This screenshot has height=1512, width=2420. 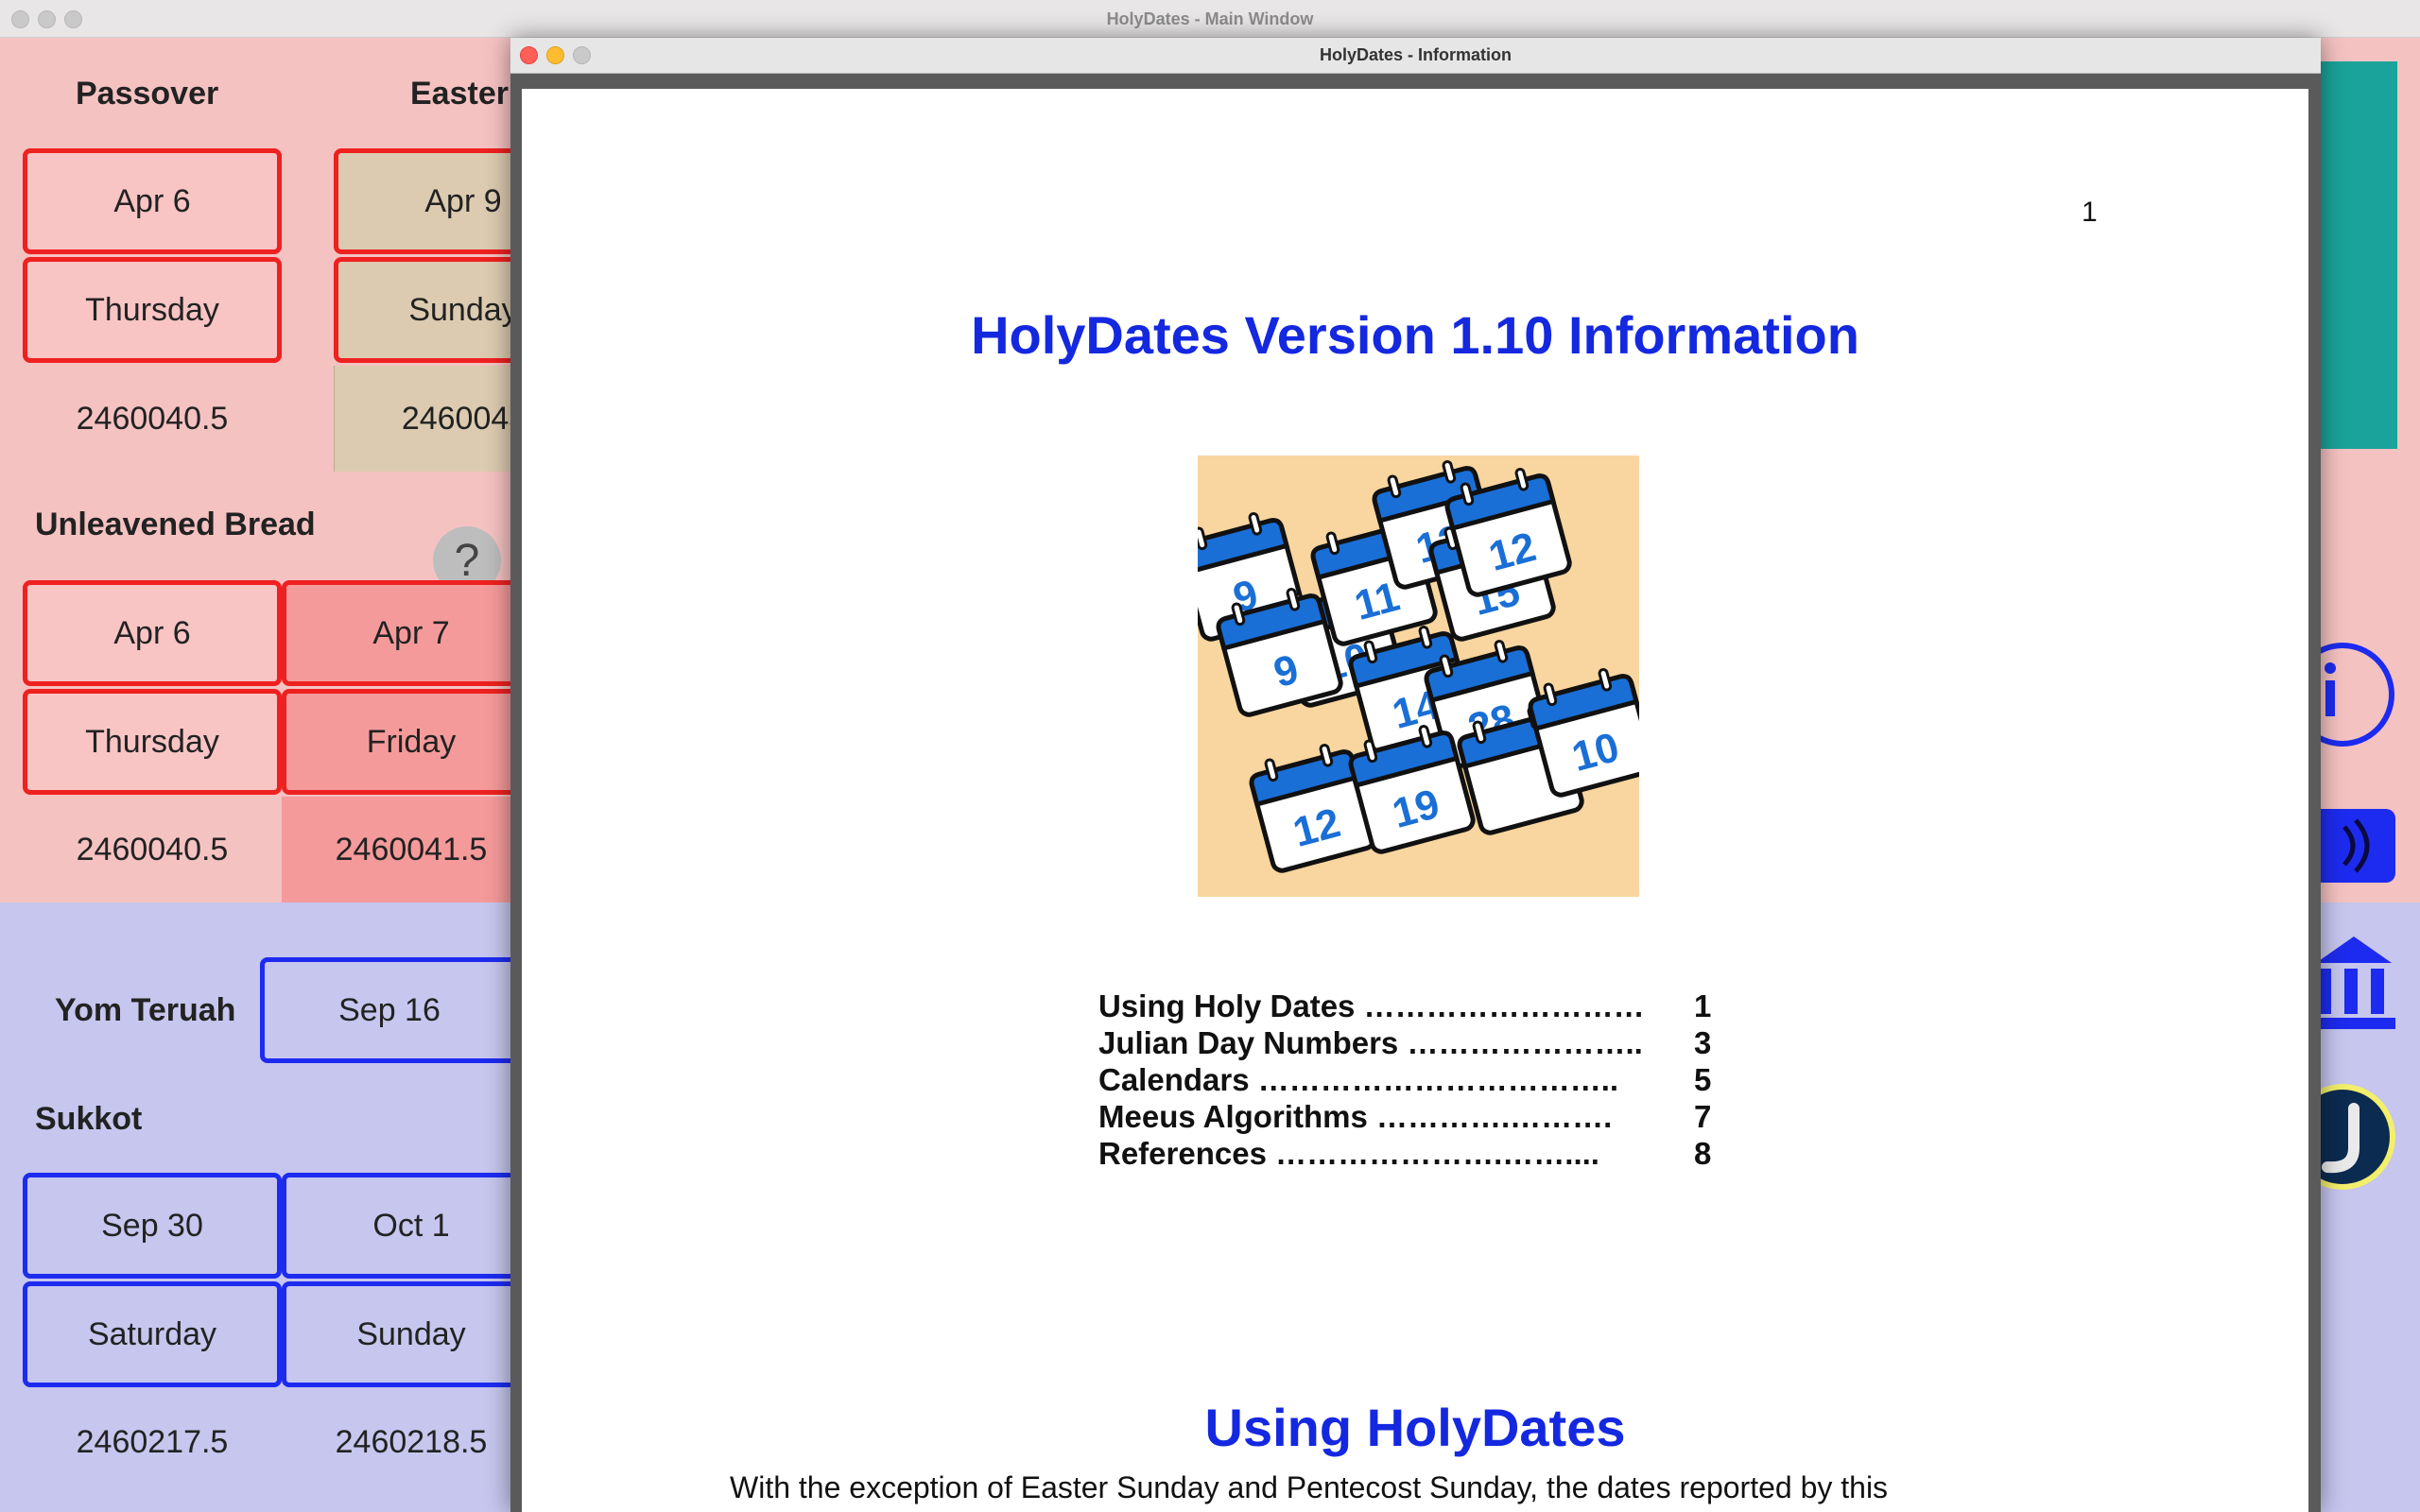 What do you see at coordinates (1355, 1116) in the screenshot?
I see `toc-title: Meeus Algorithms ………….……….` at bounding box center [1355, 1116].